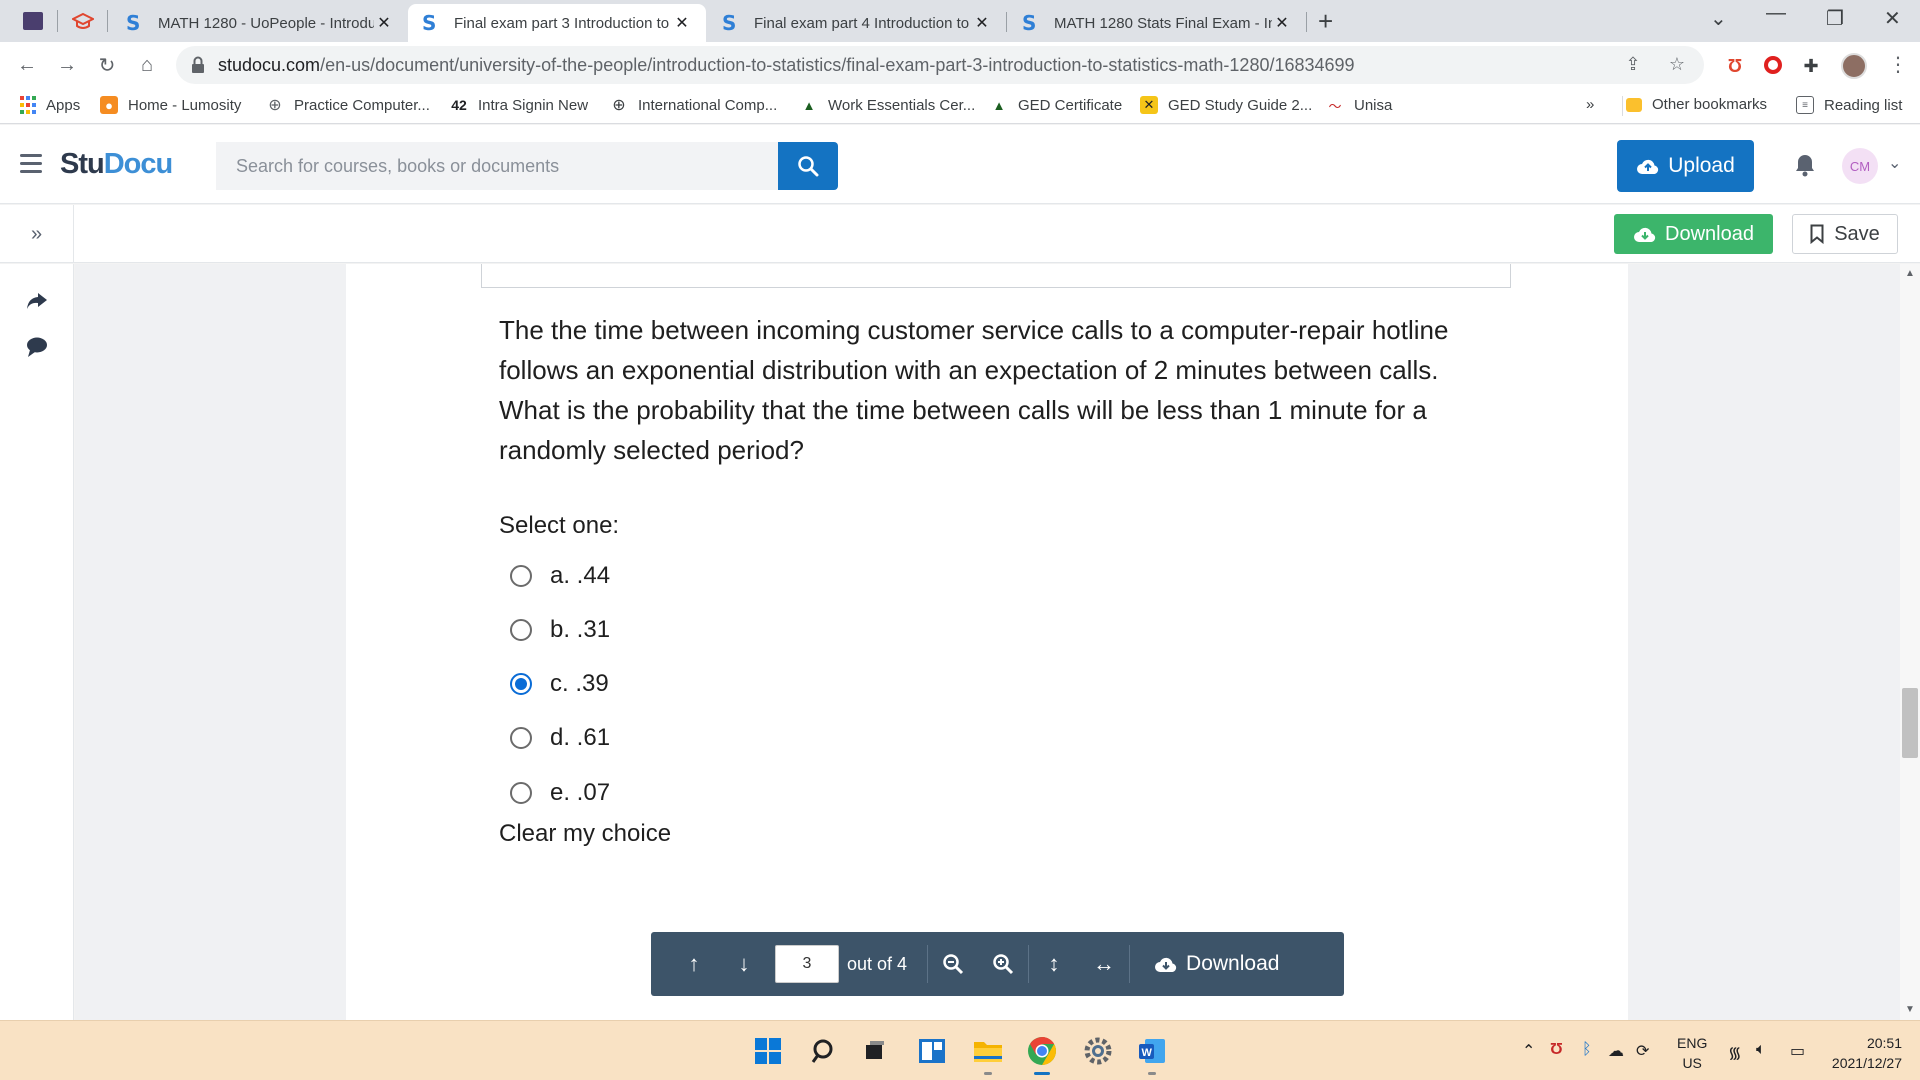  I want to click on input-language-indicator: ENG US, so click(1692, 1053).